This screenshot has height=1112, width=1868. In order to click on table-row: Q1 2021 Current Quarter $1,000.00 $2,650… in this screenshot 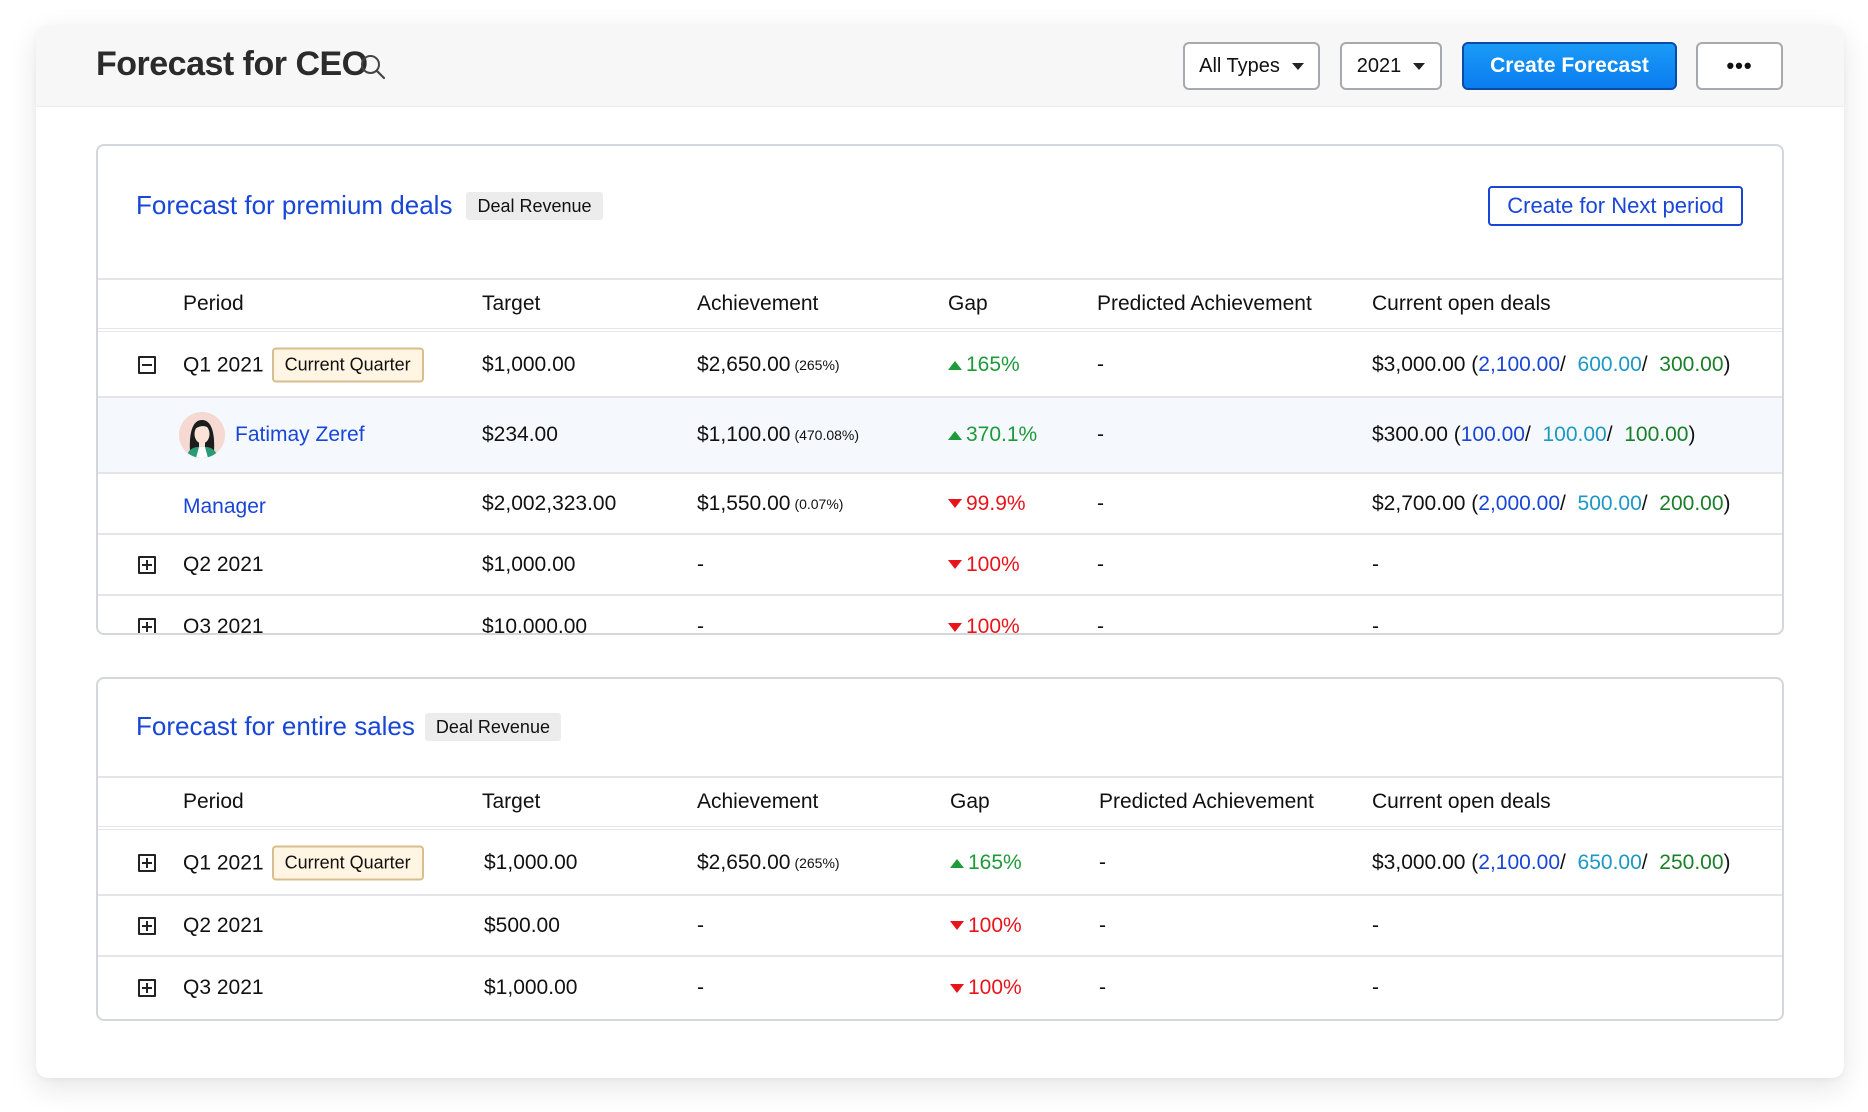, I will do `click(940, 366)`.